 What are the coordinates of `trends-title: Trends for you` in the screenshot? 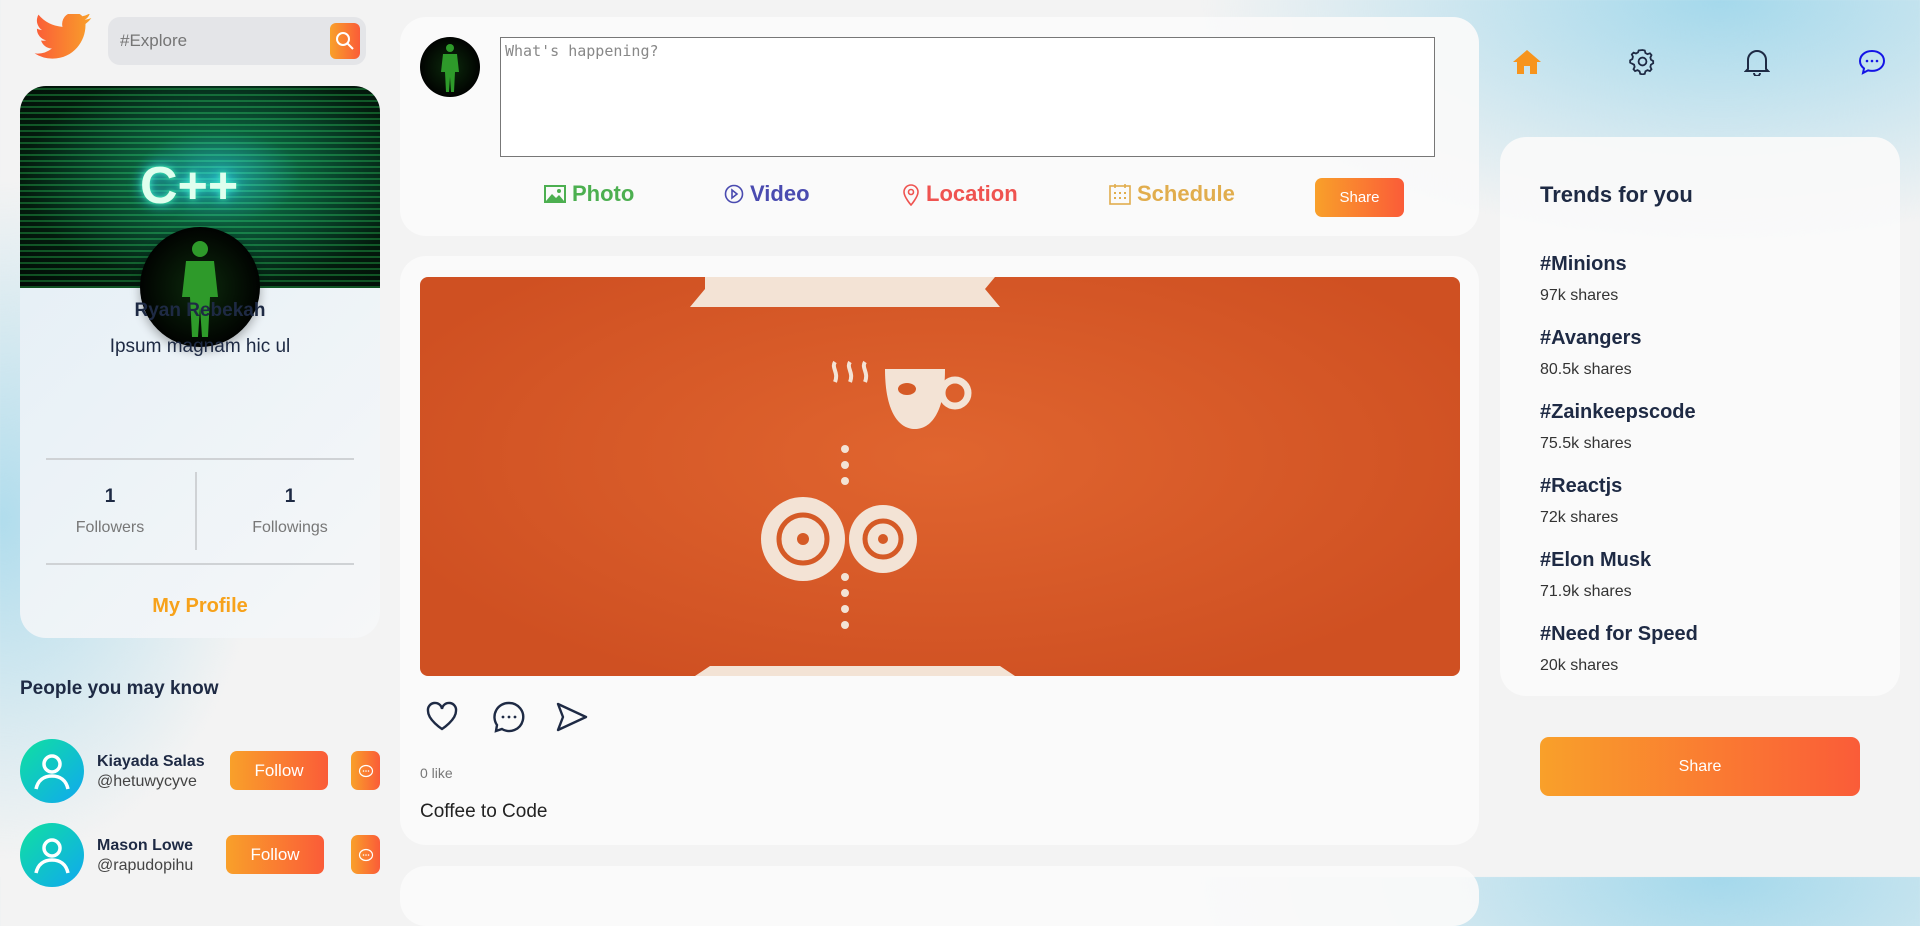 It's located at (1616, 194).